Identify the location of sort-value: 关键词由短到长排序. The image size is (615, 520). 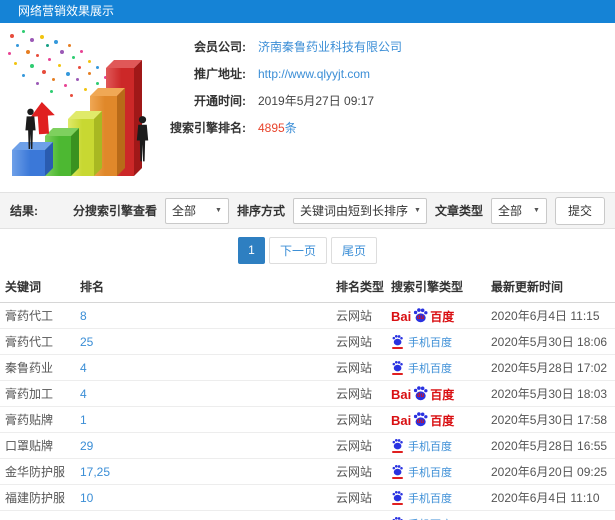
(353, 211).